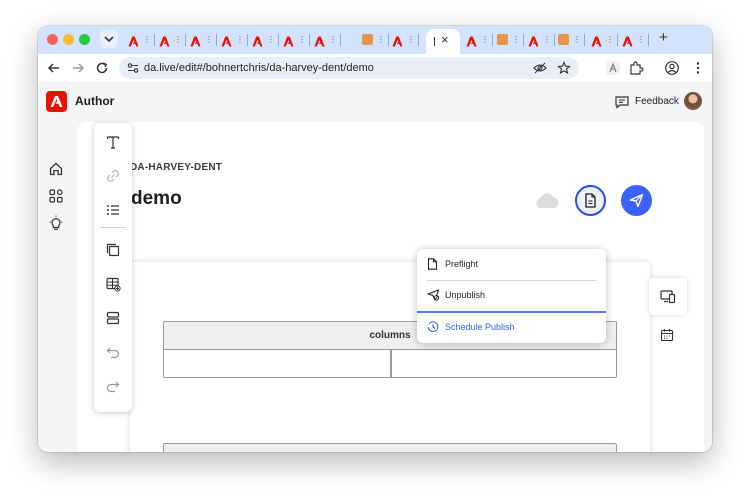 This screenshot has height=502, width=750. What do you see at coordinates (113, 176) in the screenshot?
I see `link-icon` at bounding box center [113, 176].